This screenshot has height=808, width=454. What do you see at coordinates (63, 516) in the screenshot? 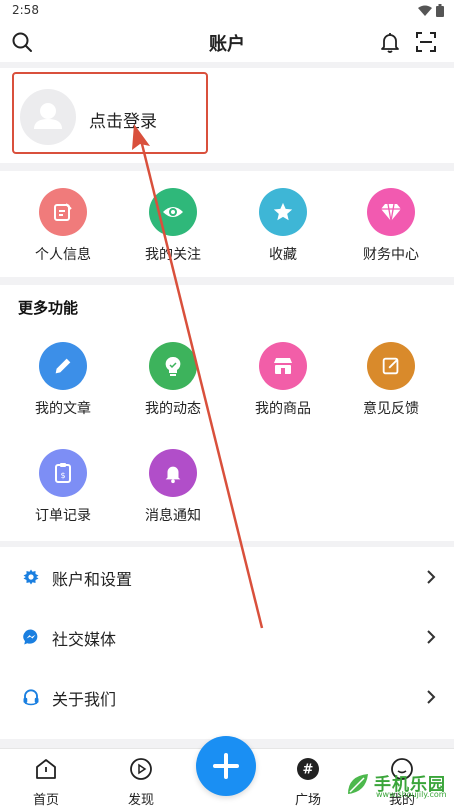
I see `more-item-label: 订单记录` at bounding box center [63, 516].